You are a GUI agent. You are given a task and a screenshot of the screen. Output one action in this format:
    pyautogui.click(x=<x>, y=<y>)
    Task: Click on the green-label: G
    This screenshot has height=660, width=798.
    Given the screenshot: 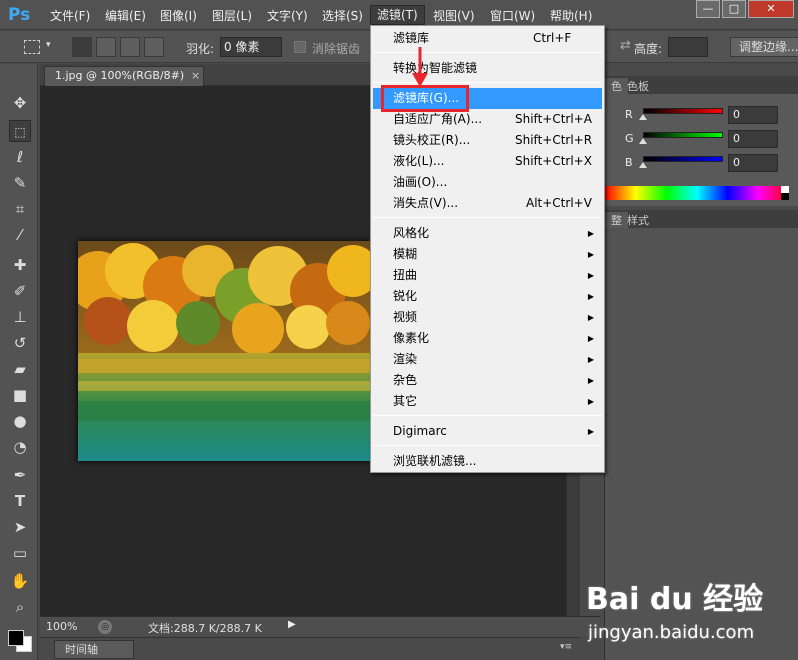 What is the action you would take?
    pyautogui.click(x=629, y=138)
    